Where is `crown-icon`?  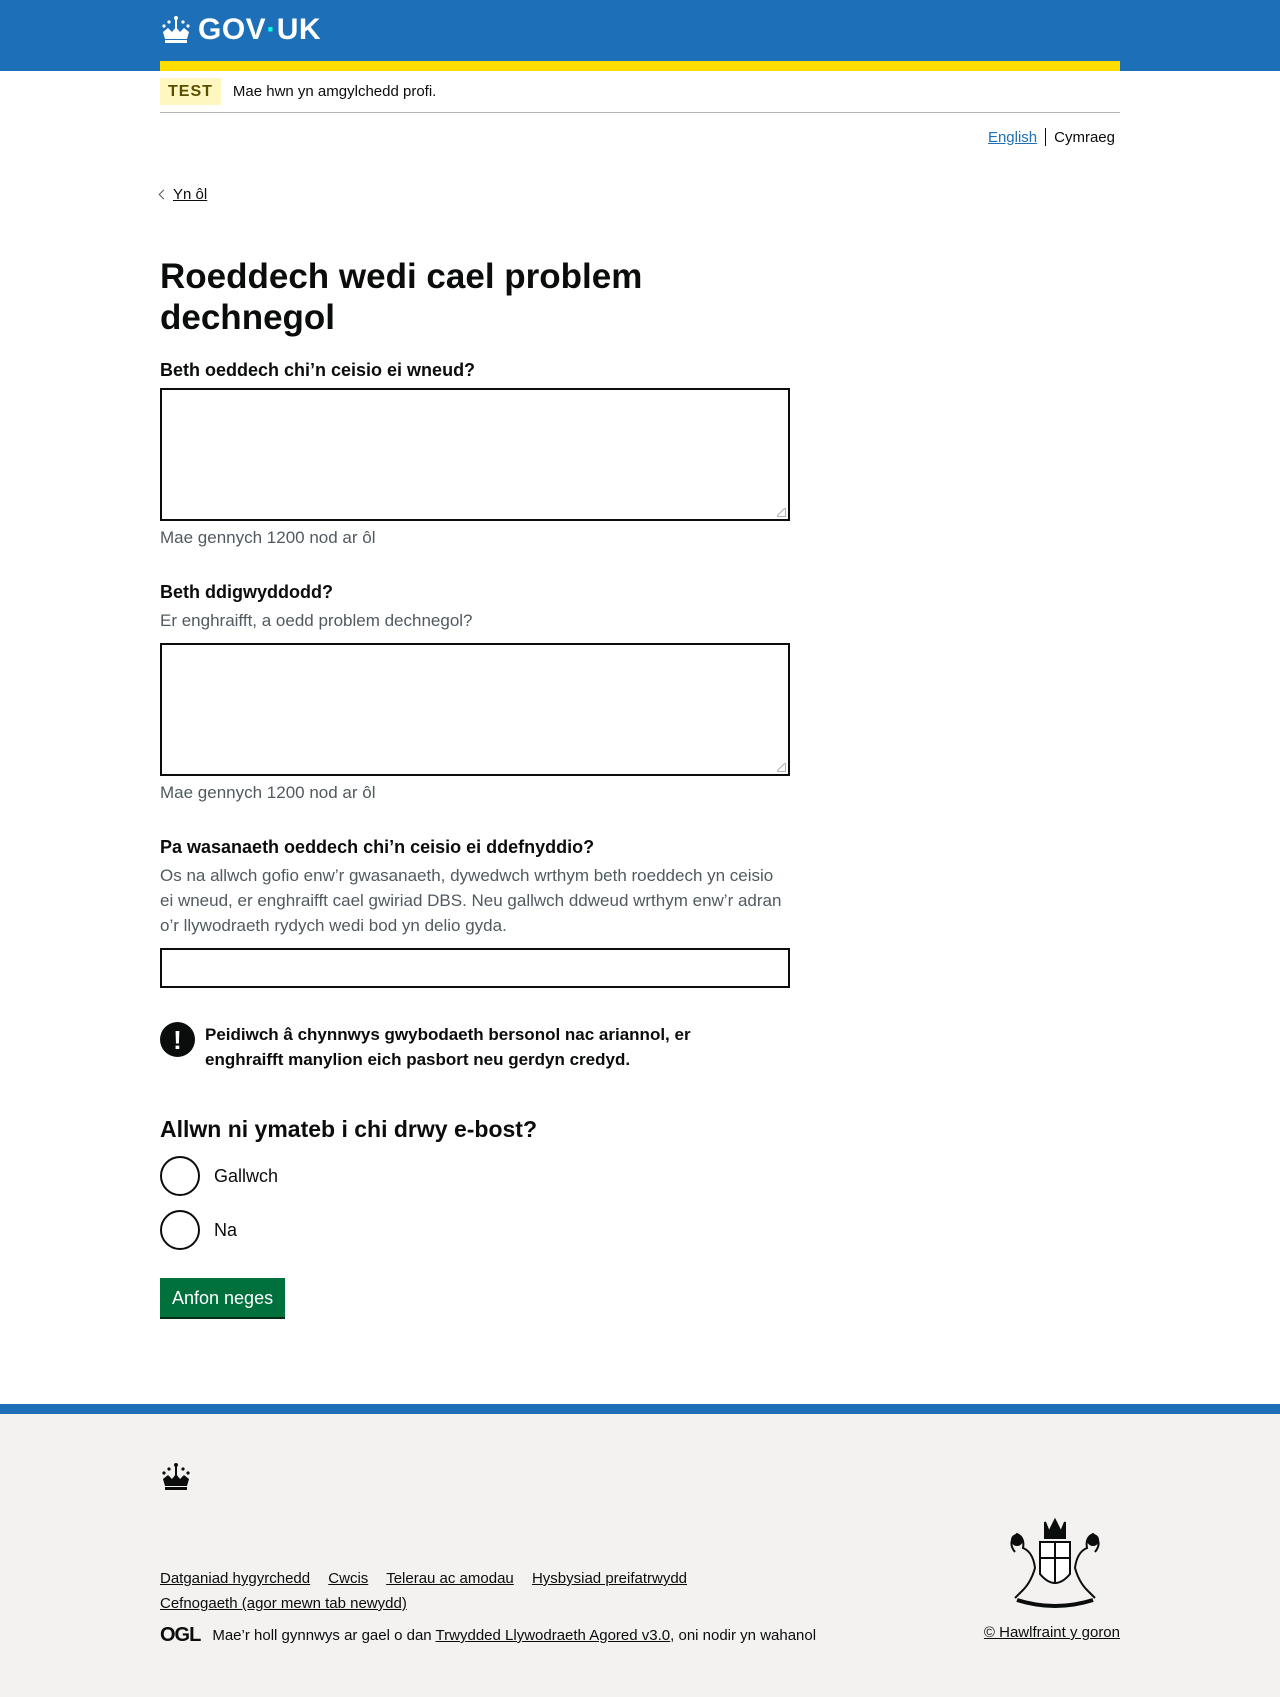 crown-icon is located at coordinates (176, 30).